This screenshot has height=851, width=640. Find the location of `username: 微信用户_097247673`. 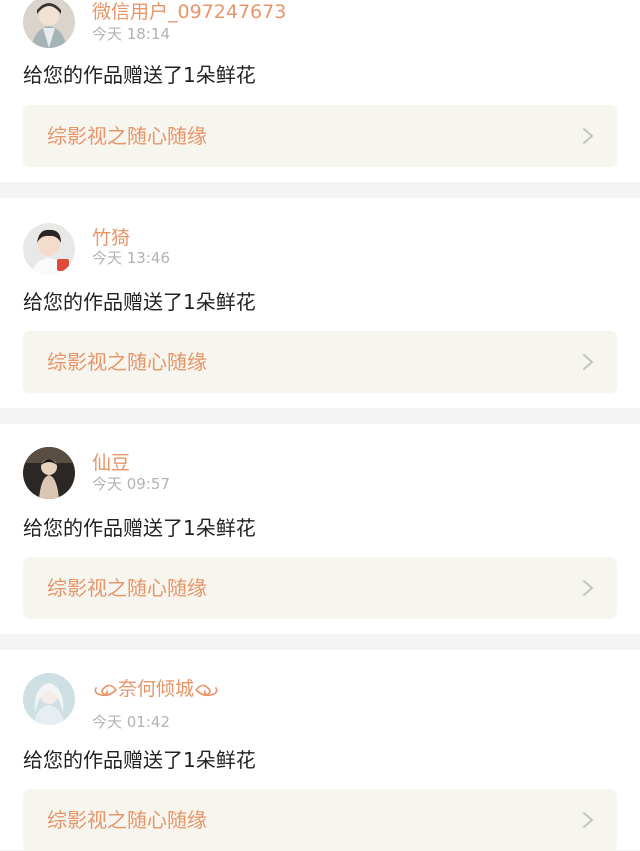

username: 微信用户_097247673 is located at coordinates (189, 12).